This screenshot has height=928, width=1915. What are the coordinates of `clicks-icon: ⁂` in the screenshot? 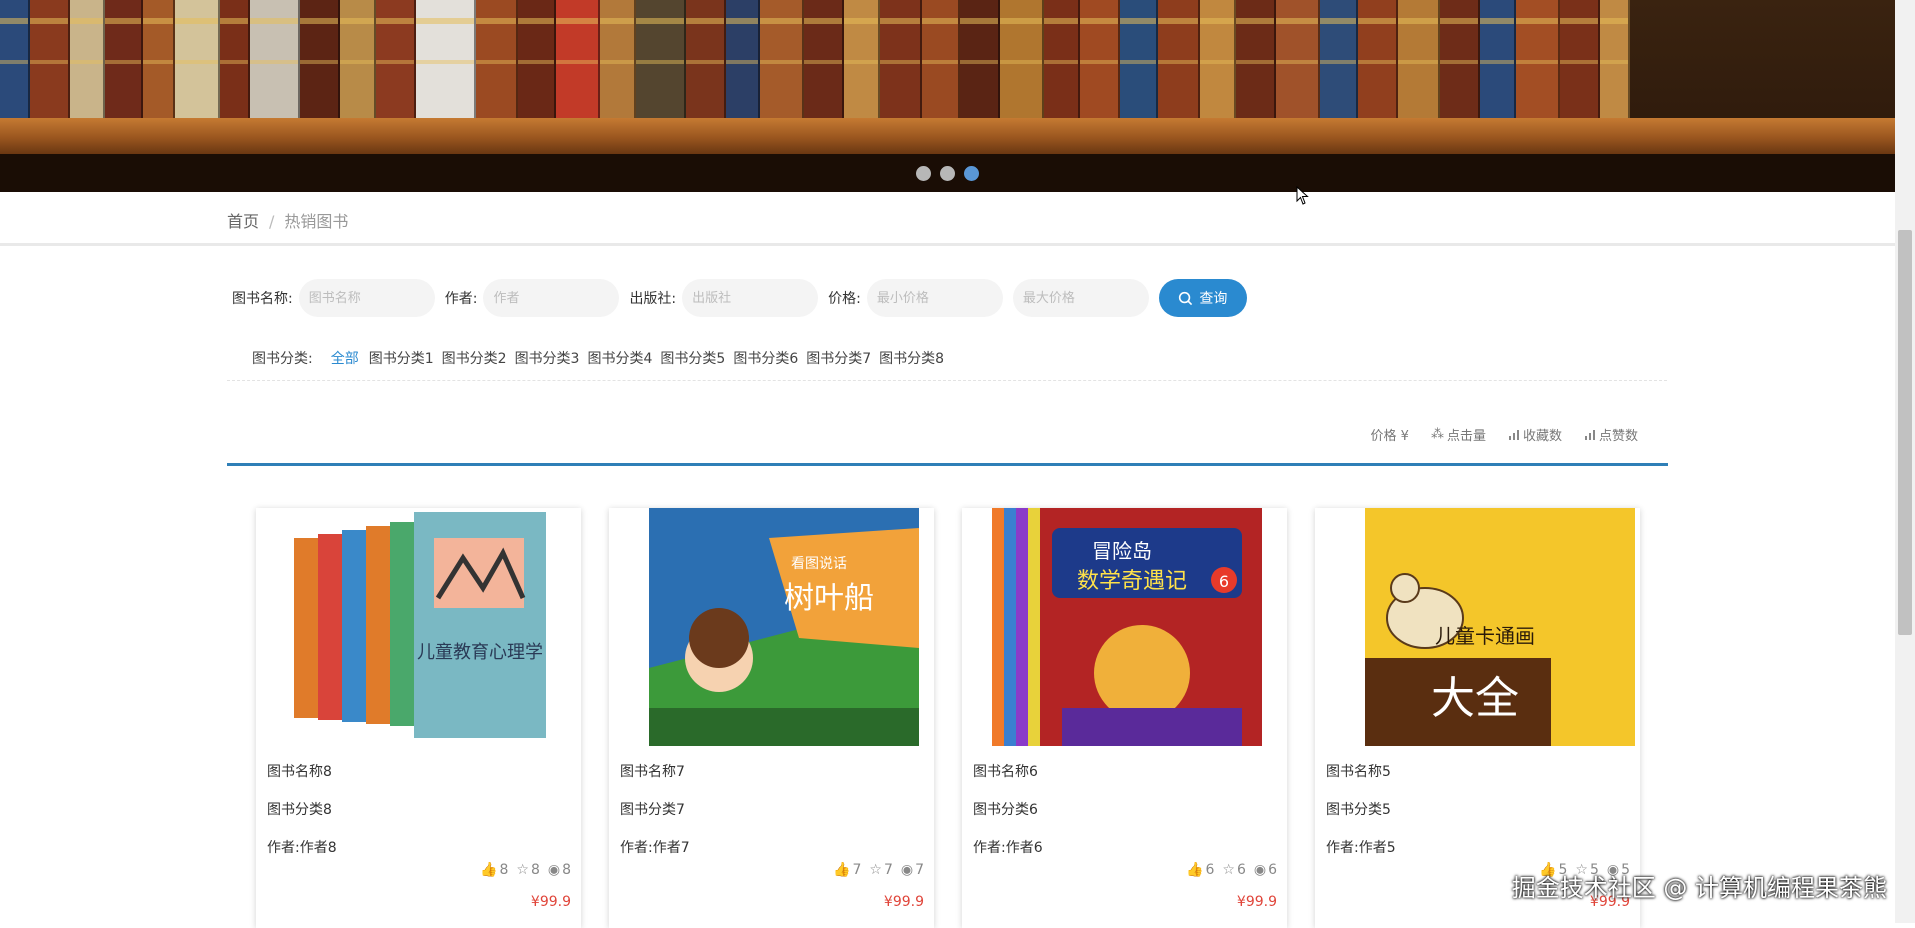 It's located at (1437, 434).